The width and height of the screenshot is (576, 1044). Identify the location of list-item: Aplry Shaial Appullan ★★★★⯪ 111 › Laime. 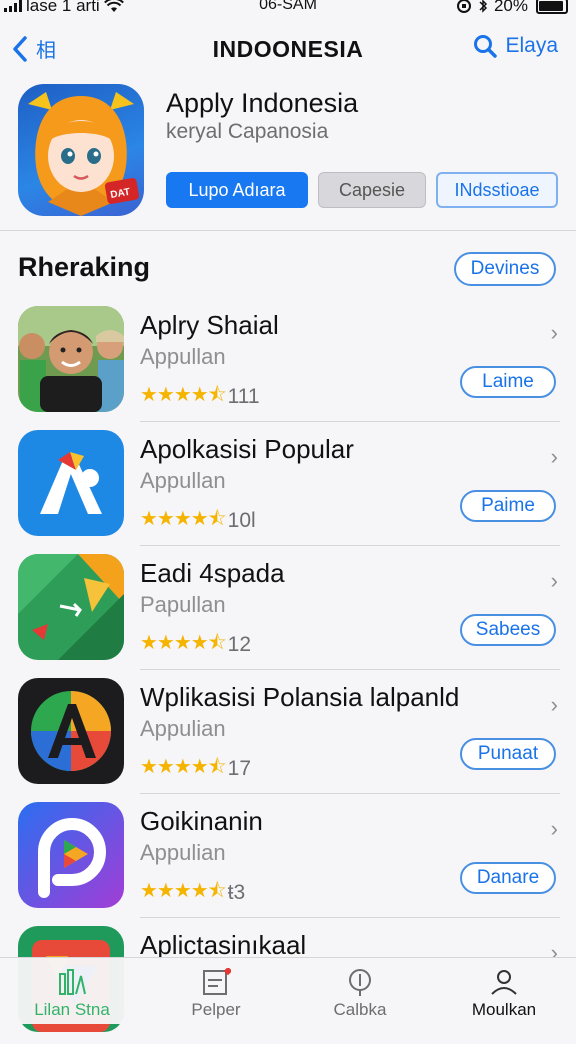
(288, 362).